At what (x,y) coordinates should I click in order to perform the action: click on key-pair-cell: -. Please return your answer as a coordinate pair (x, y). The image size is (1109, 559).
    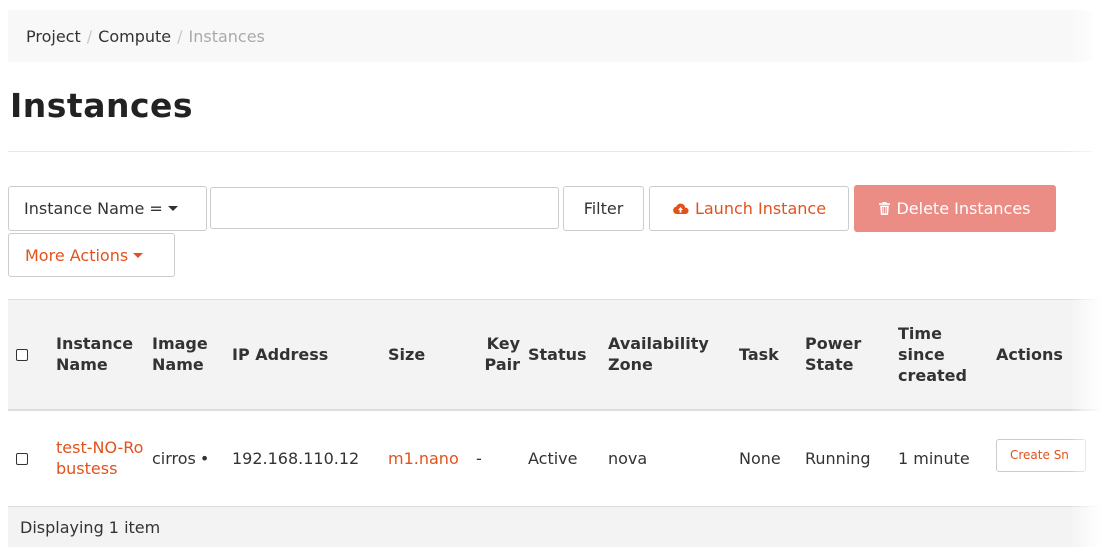
    Looking at the image, I should click on (498, 458).